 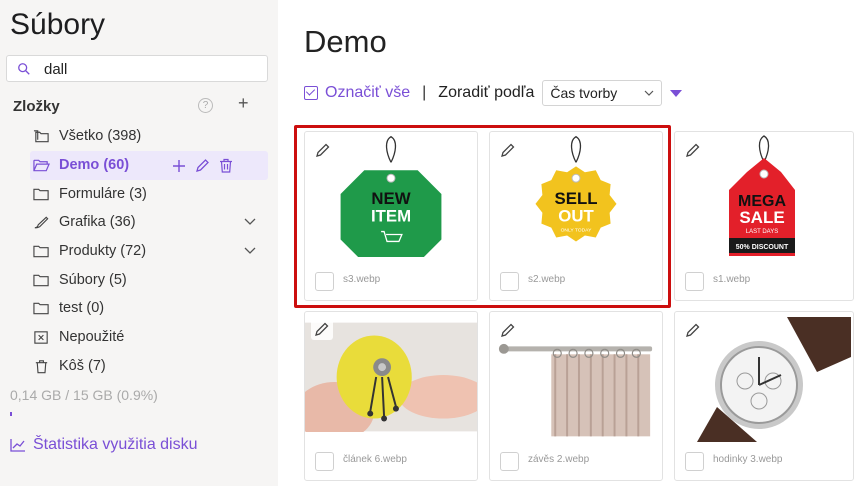 I want to click on folder-item-grafika: Grafika (36), so click(x=84, y=222).